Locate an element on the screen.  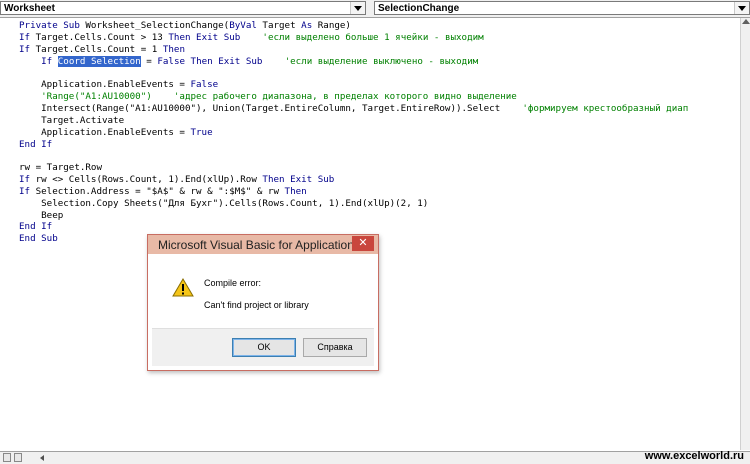
code-keyword: ByVal is located at coordinates (243, 25).